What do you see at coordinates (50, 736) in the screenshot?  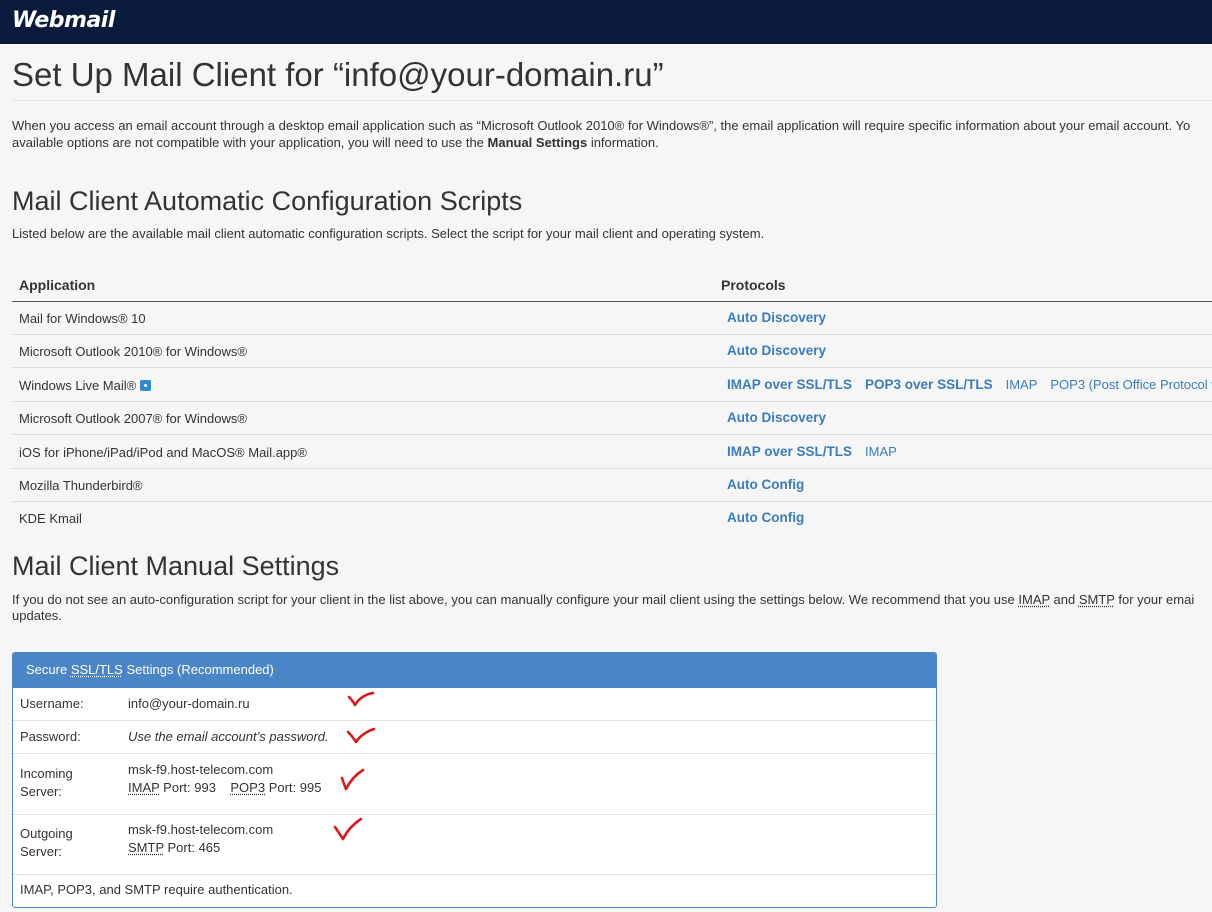 I see `password-label: Password:` at bounding box center [50, 736].